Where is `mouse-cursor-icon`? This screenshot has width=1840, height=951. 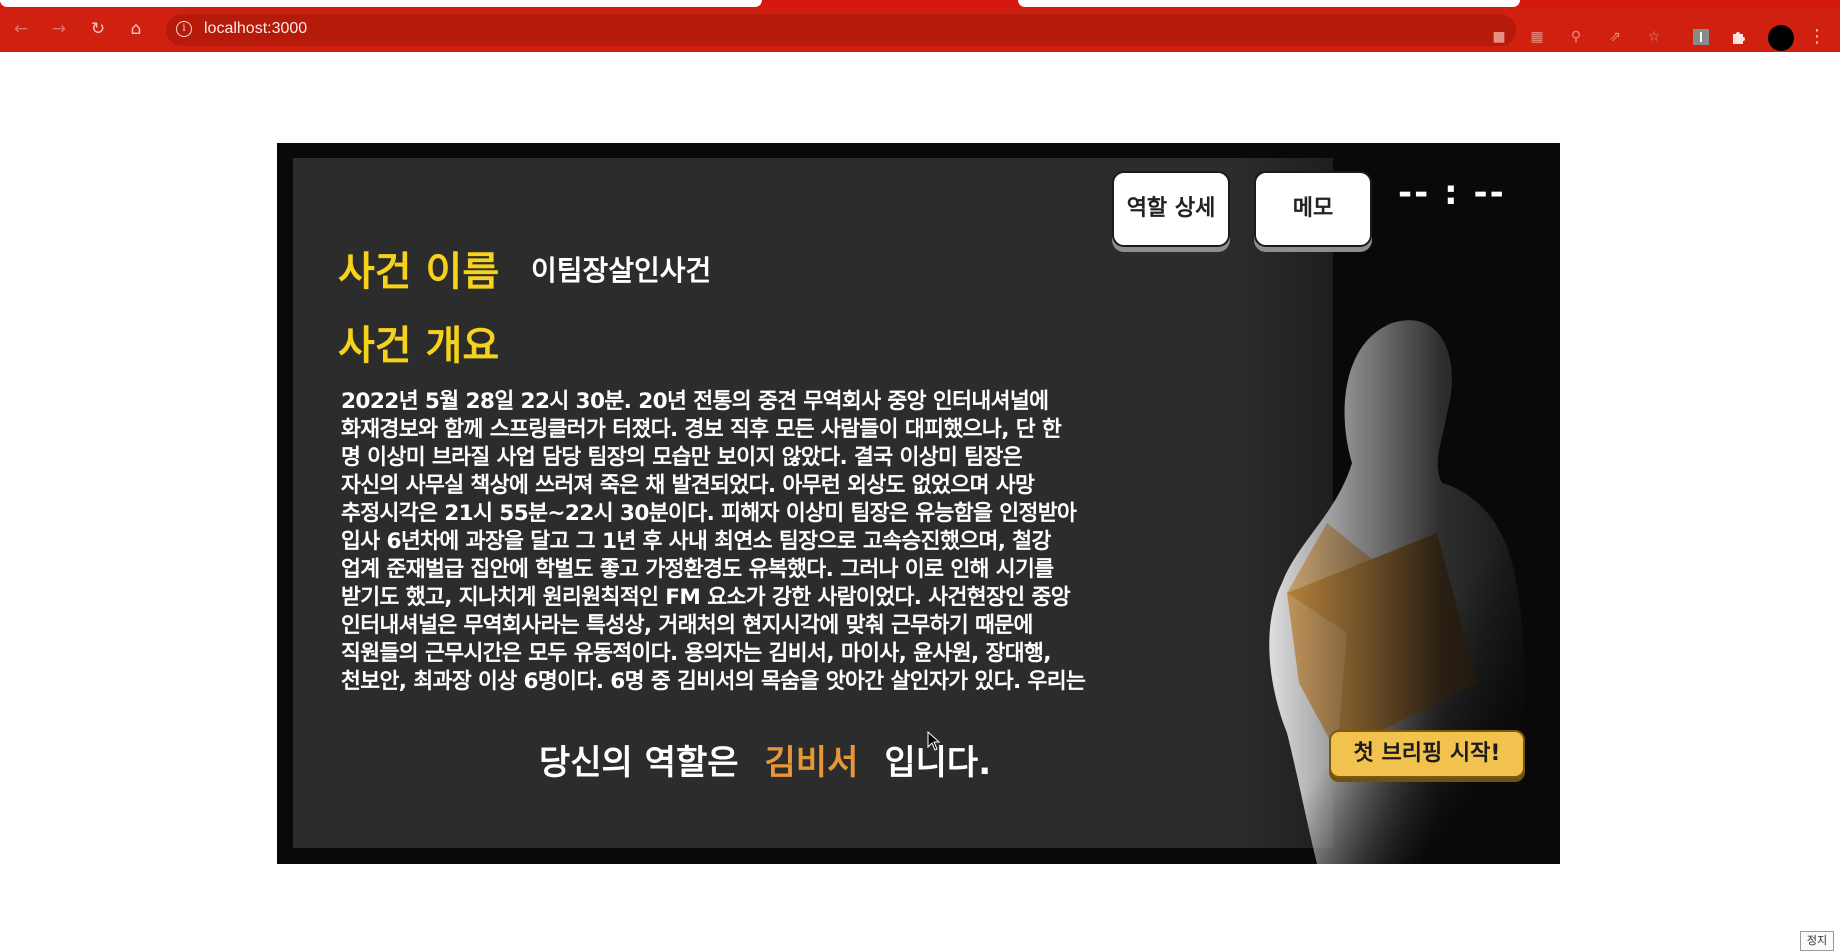
mouse-cursor-icon is located at coordinates (934, 741).